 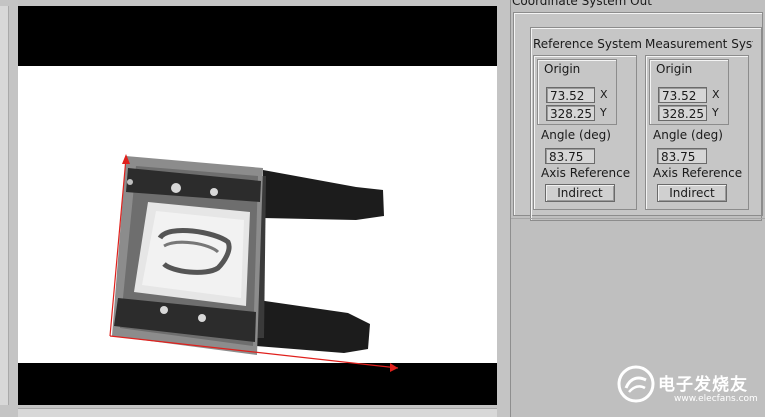 What do you see at coordinates (692, 193) in the screenshot?
I see `measurement-axis-reference-selector: Indirect` at bounding box center [692, 193].